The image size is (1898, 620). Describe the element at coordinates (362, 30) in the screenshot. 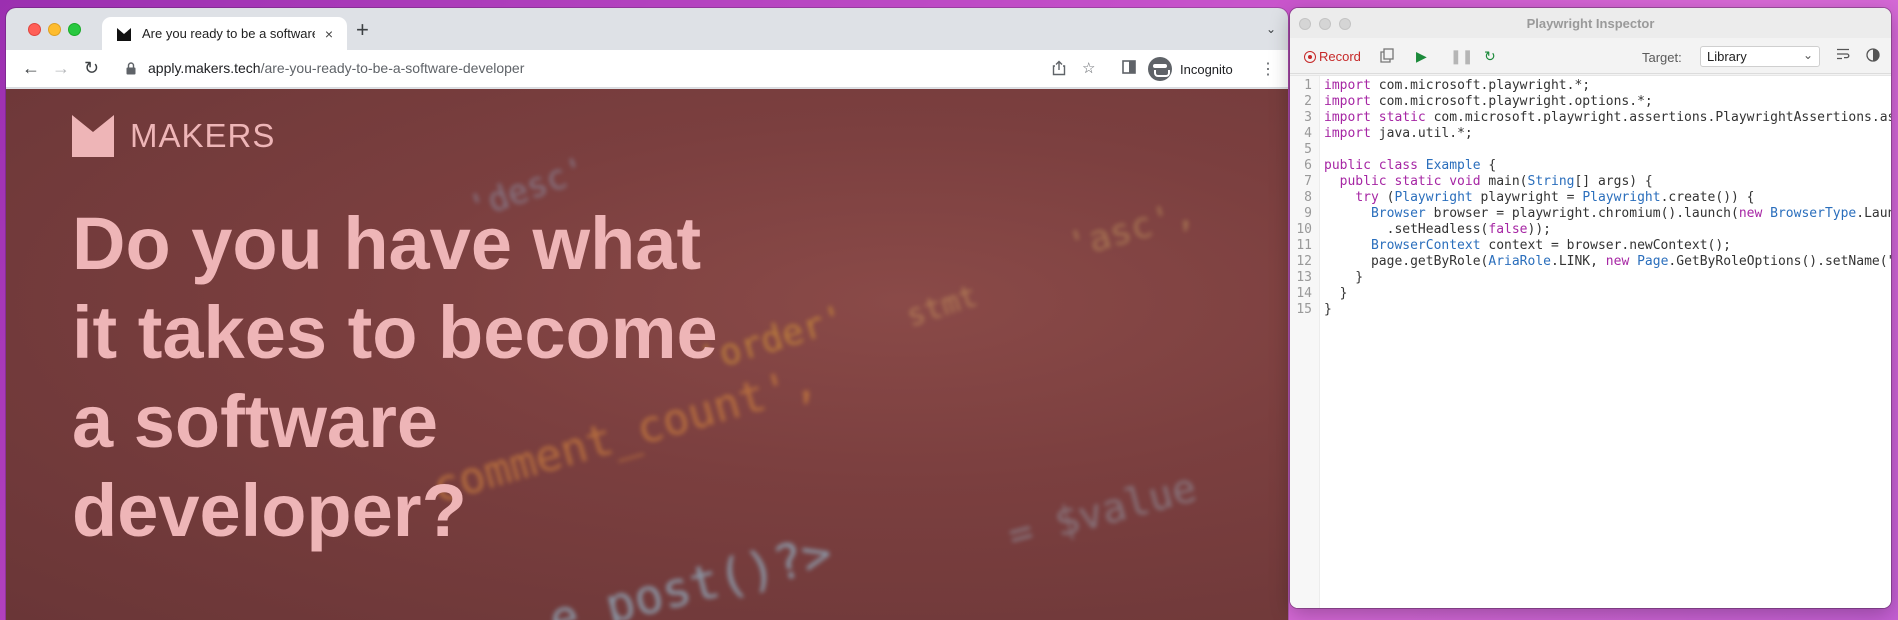

I see `new-tab-button: +` at that location.